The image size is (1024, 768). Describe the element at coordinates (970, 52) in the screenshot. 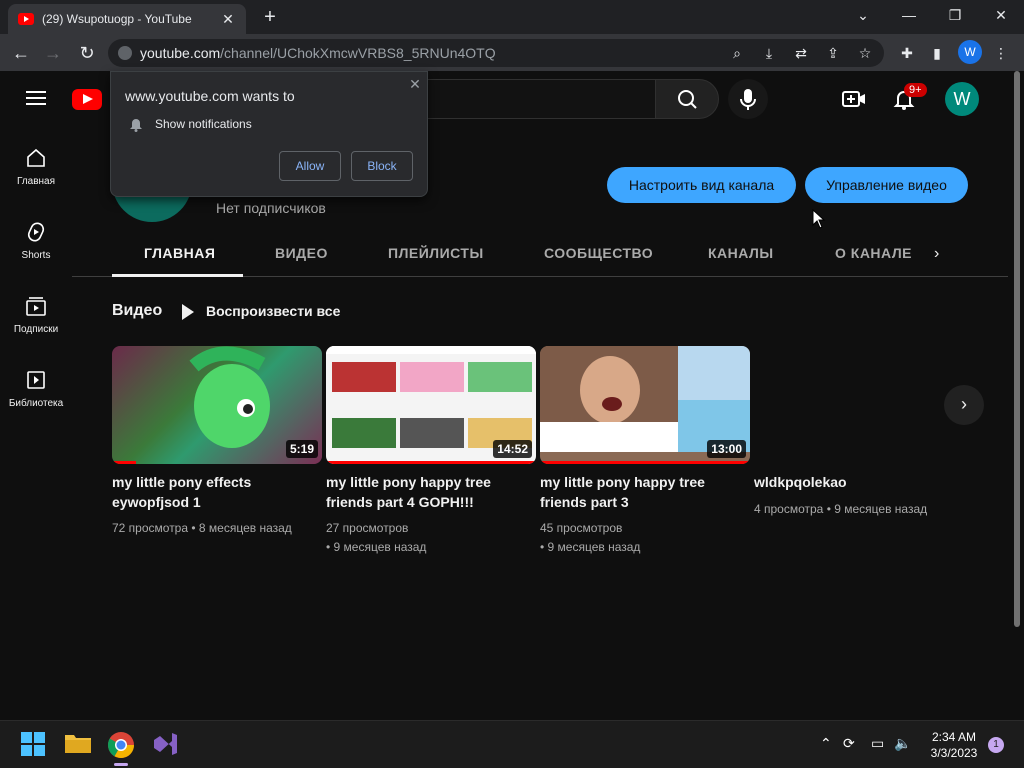

I see `browser-profile-avatar: W` at that location.